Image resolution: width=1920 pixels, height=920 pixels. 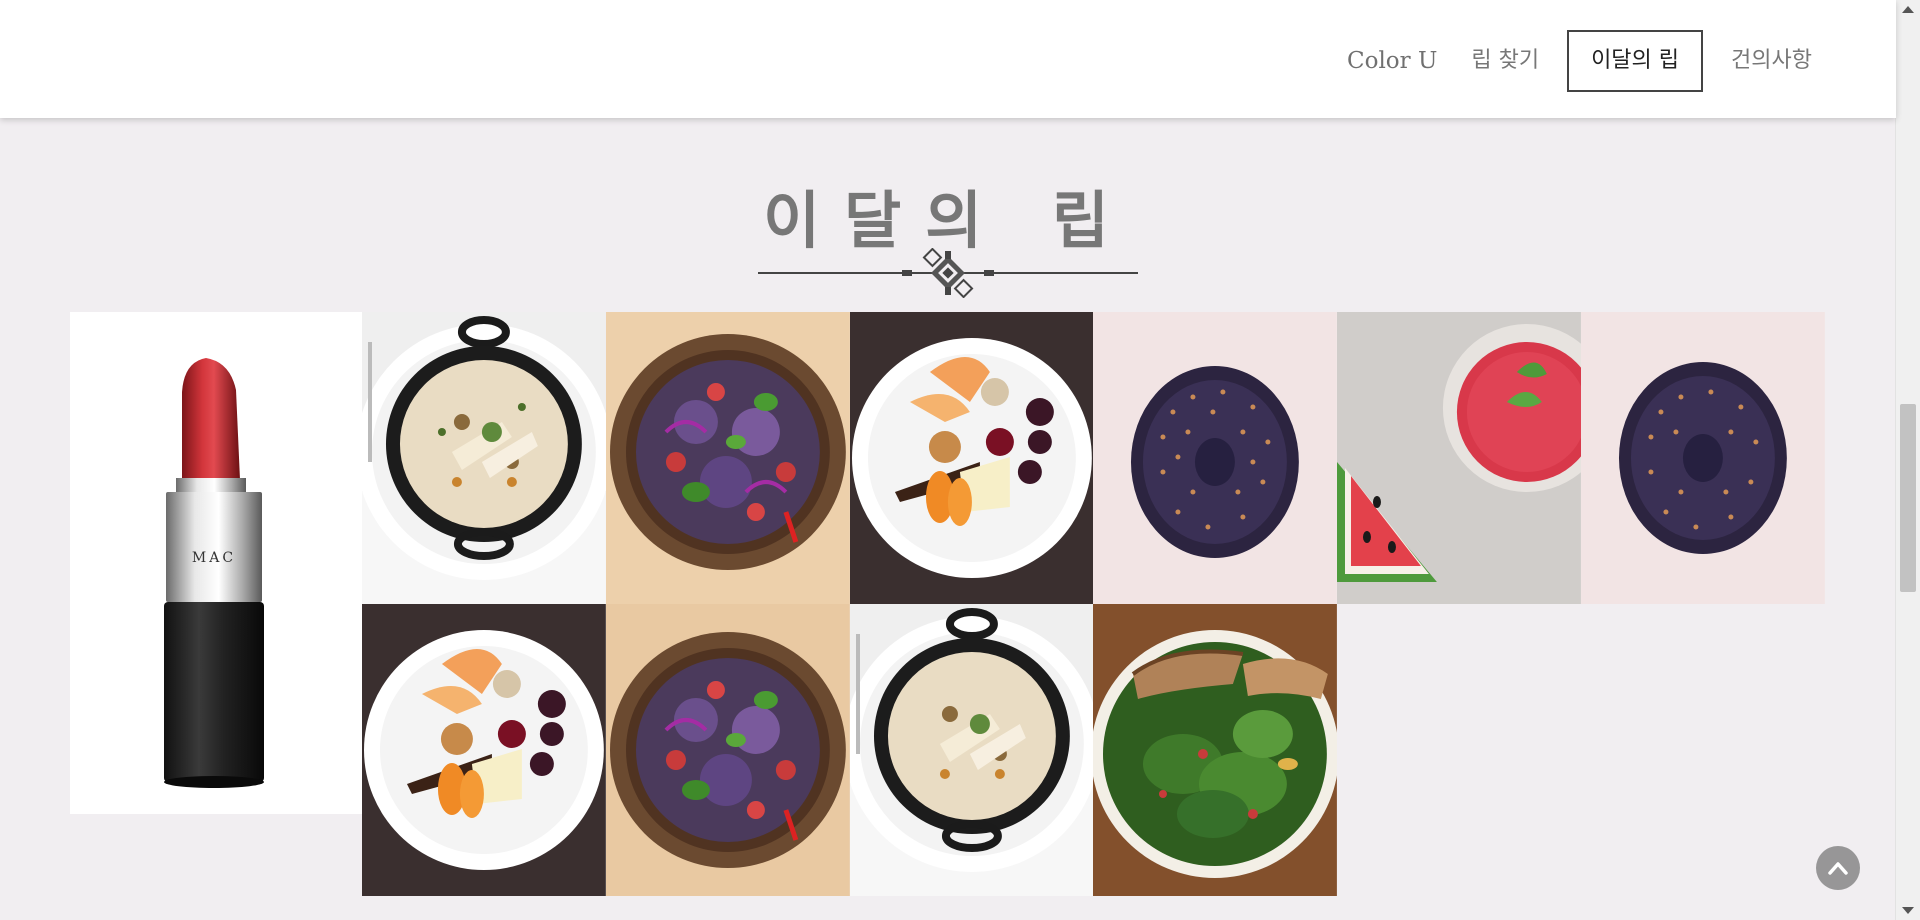 I want to click on watermelon-drink-image, so click(x=1459, y=458).